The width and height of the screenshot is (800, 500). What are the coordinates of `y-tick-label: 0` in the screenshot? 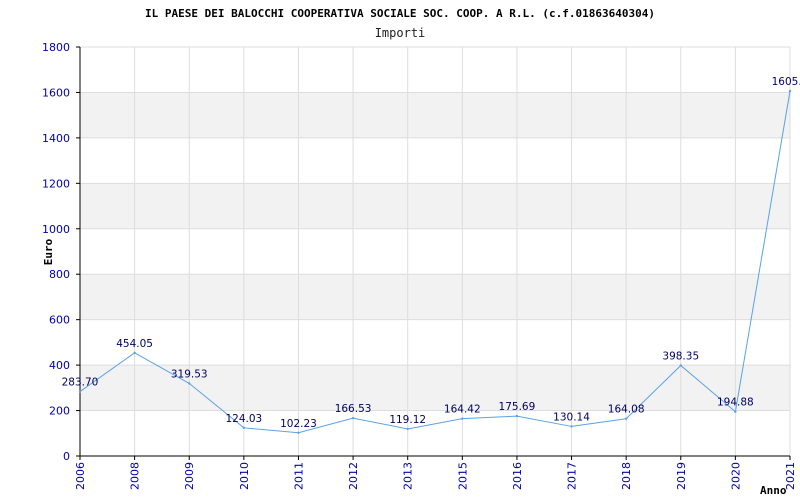 It's located at (66, 456).